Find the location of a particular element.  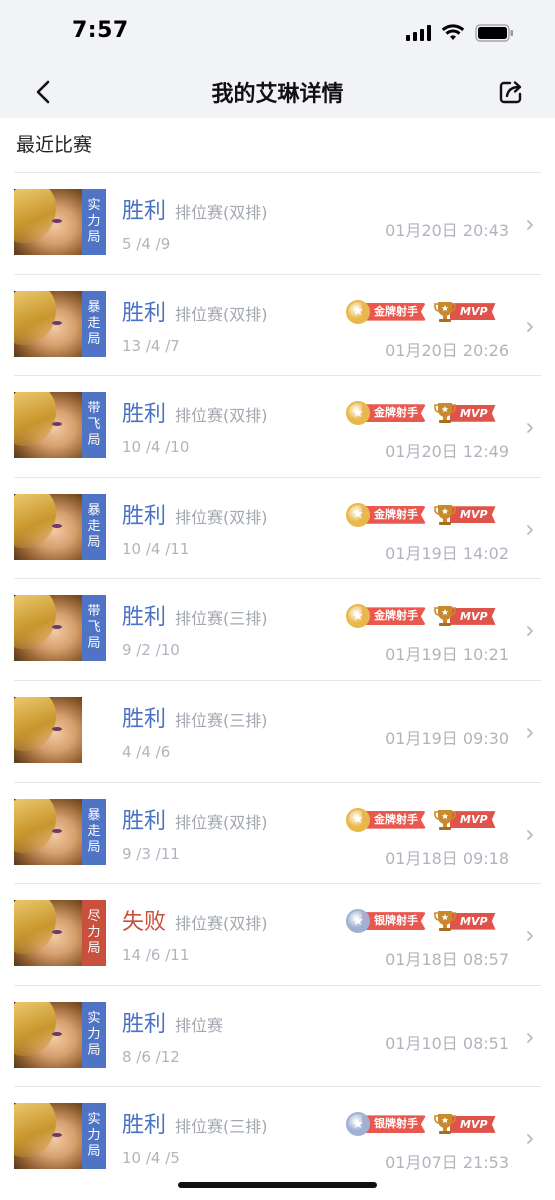

share-button is located at coordinates (511, 92).